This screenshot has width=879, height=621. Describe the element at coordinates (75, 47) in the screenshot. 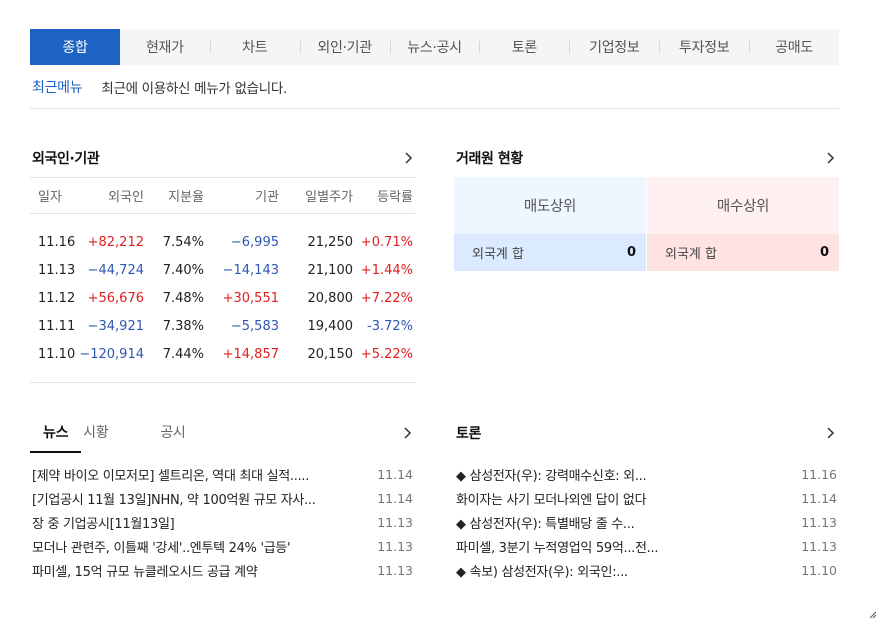

I see `tab-summary: 종합` at that location.